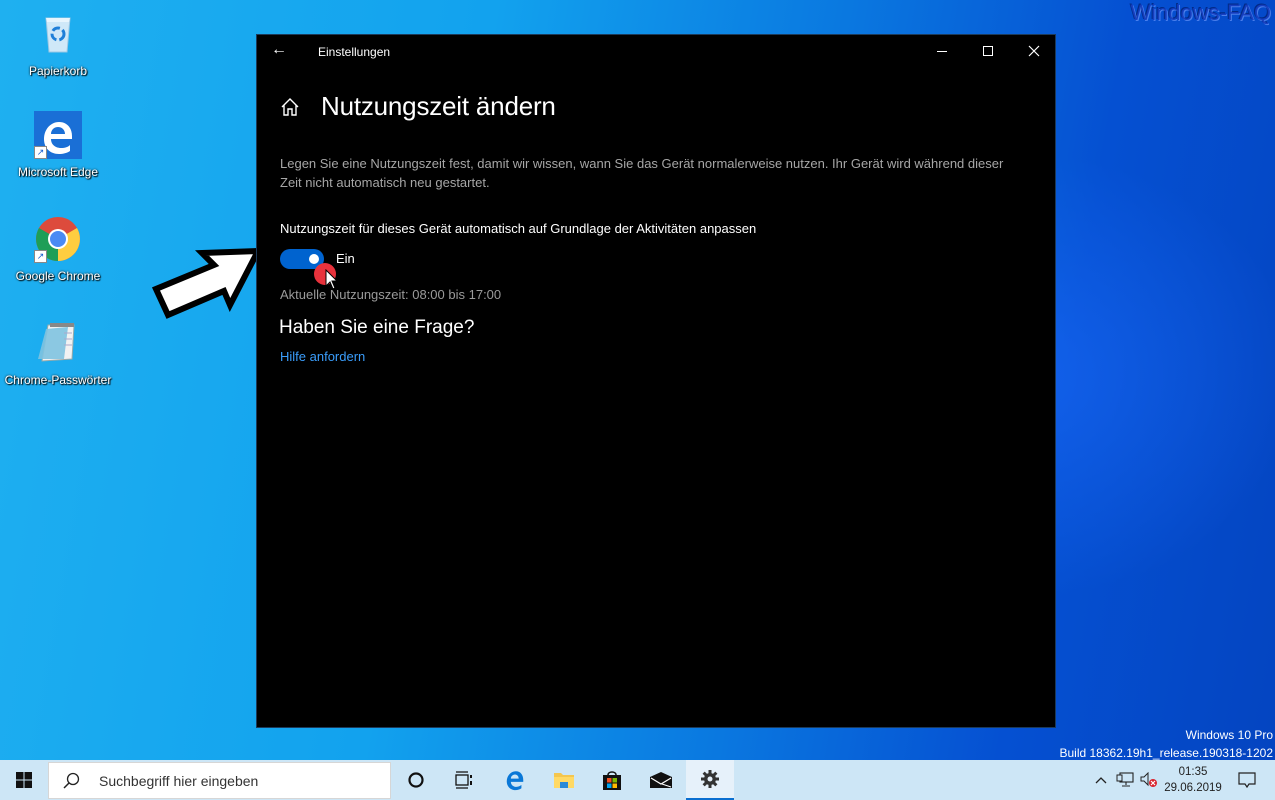 This screenshot has width=1275, height=800. Describe the element at coordinates (1193, 780) in the screenshot. I see `taskbar-clock: 01:35 29.06.2019` at that location.